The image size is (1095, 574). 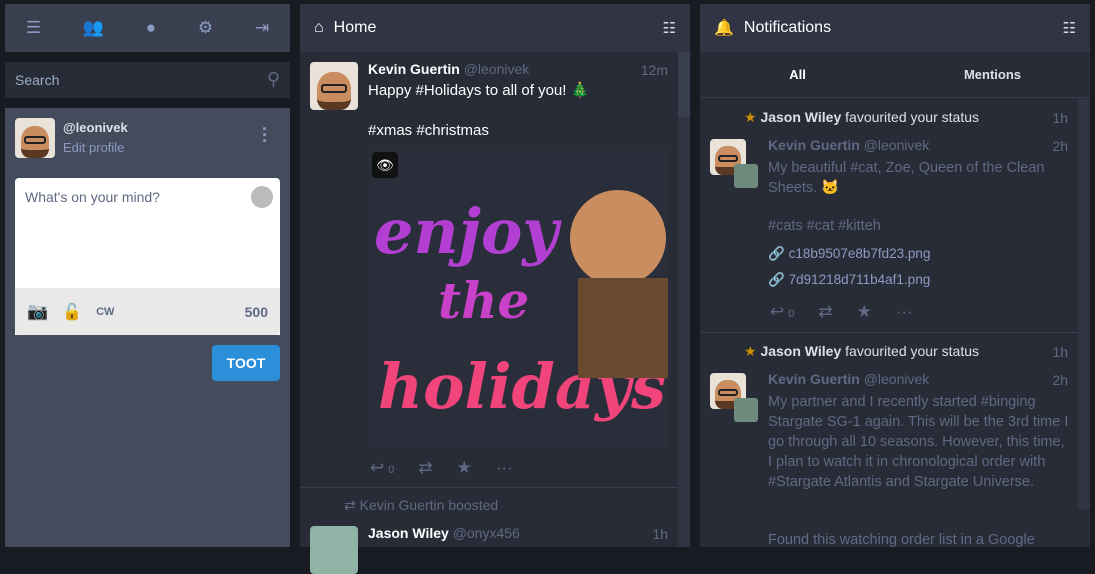 What do you see at coordinates (147, 80) in the screenshot?
I see `search-input: Search ⚲` at bounding box center [147, 80].